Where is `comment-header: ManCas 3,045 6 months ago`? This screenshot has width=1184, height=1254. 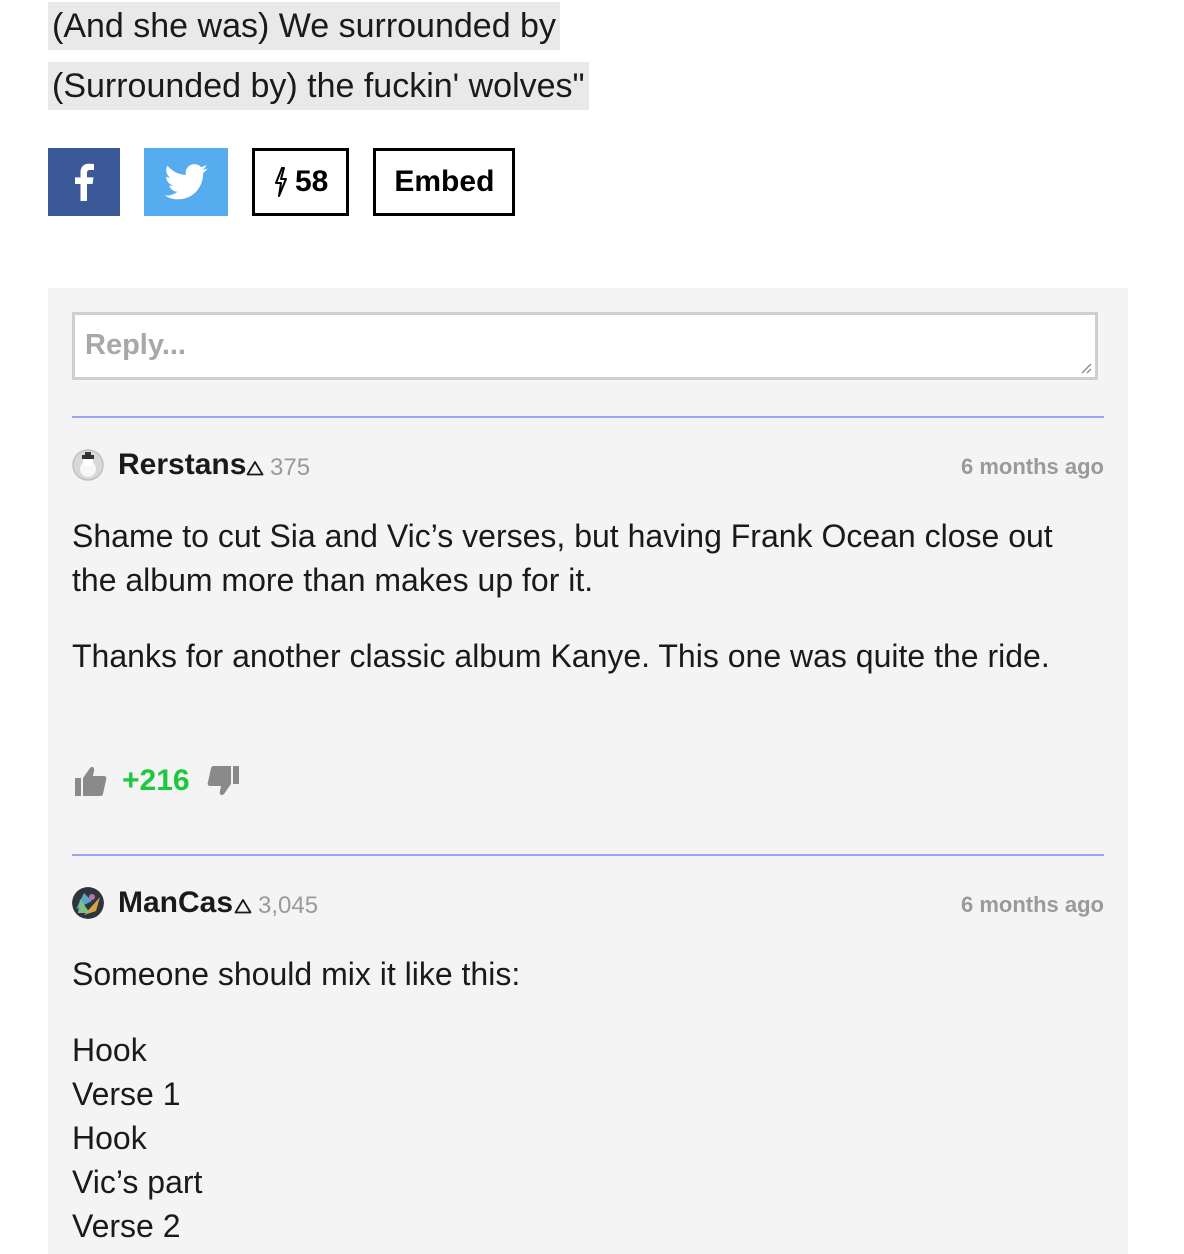 comment-header: ManCas 3,045 6 months ago is located at coordinates (588, 904).